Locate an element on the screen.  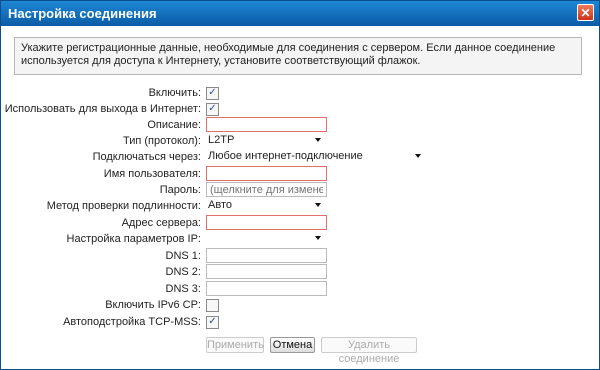
server-input is located at coordinates (266, 222).